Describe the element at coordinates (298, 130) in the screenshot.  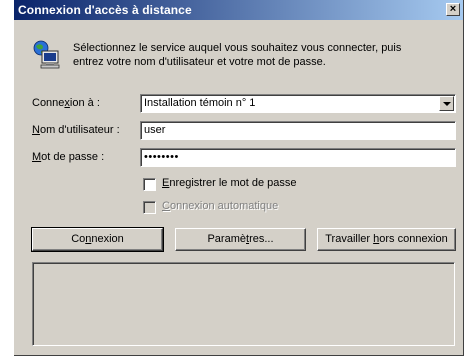
I see `username-field: user` at that location.